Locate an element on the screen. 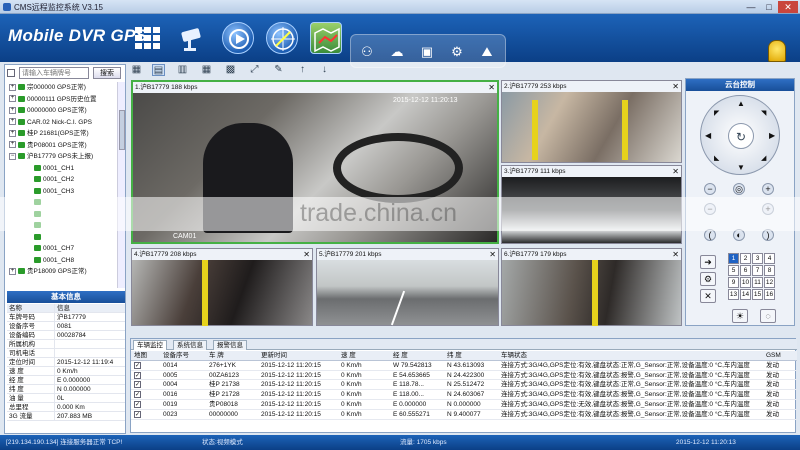  tree-node is located at coordinates (61, 238).